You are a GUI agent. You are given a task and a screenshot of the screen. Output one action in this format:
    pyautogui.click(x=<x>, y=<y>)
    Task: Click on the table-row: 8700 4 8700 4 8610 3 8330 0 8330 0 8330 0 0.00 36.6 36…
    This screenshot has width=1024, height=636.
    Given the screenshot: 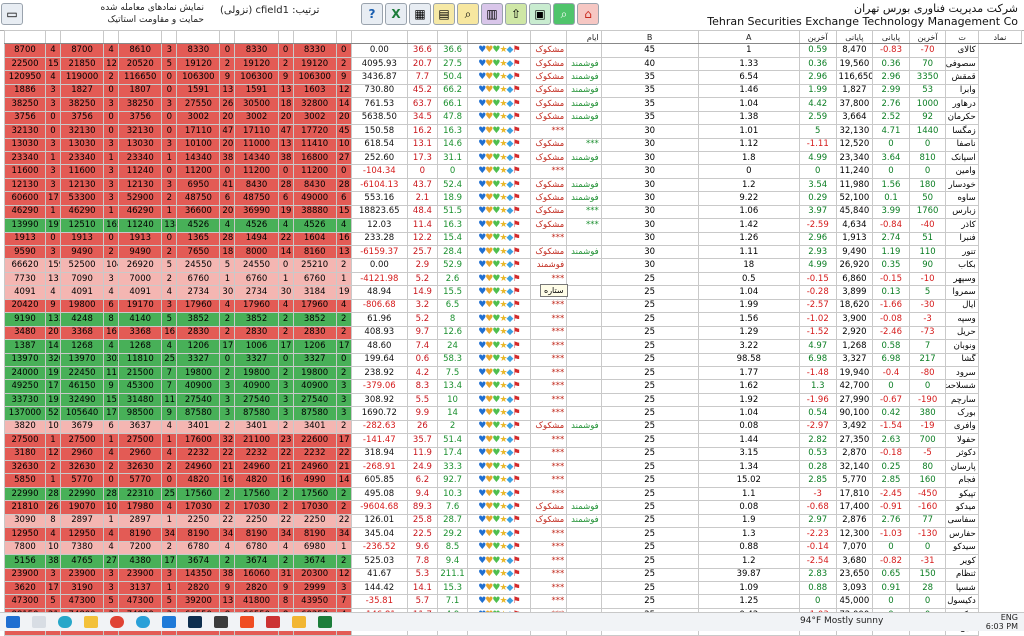 What is the action you would take?
    pyautogui.click(x=513, y=50)
    